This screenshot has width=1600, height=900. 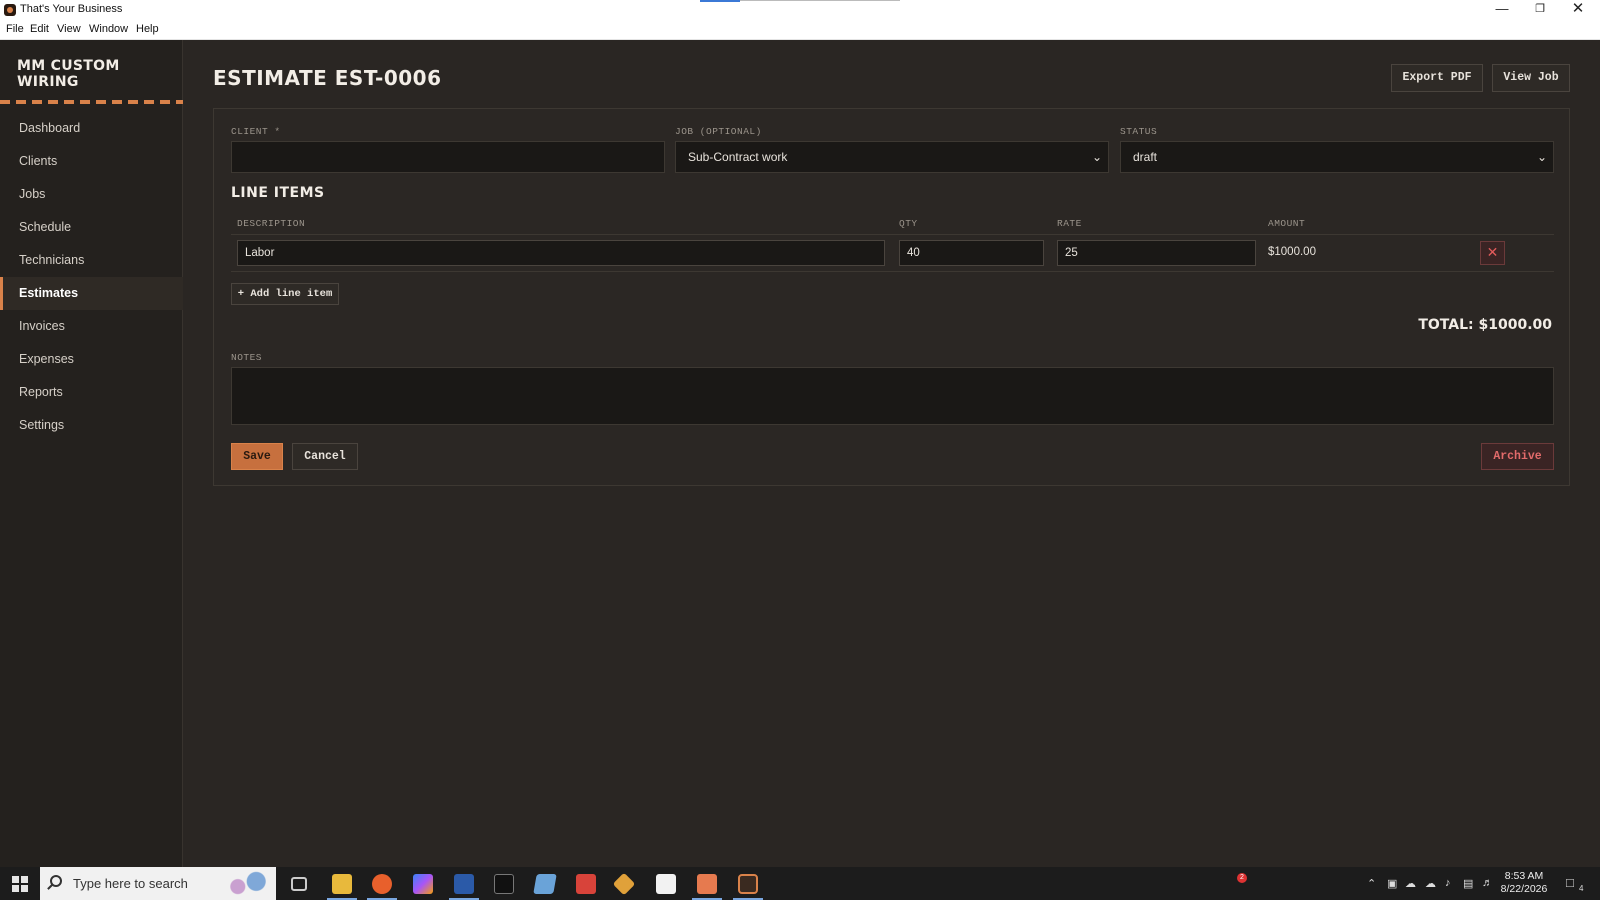 I want to click on job-label: JOB (OPTIONAL), so click(x=718, y=131).